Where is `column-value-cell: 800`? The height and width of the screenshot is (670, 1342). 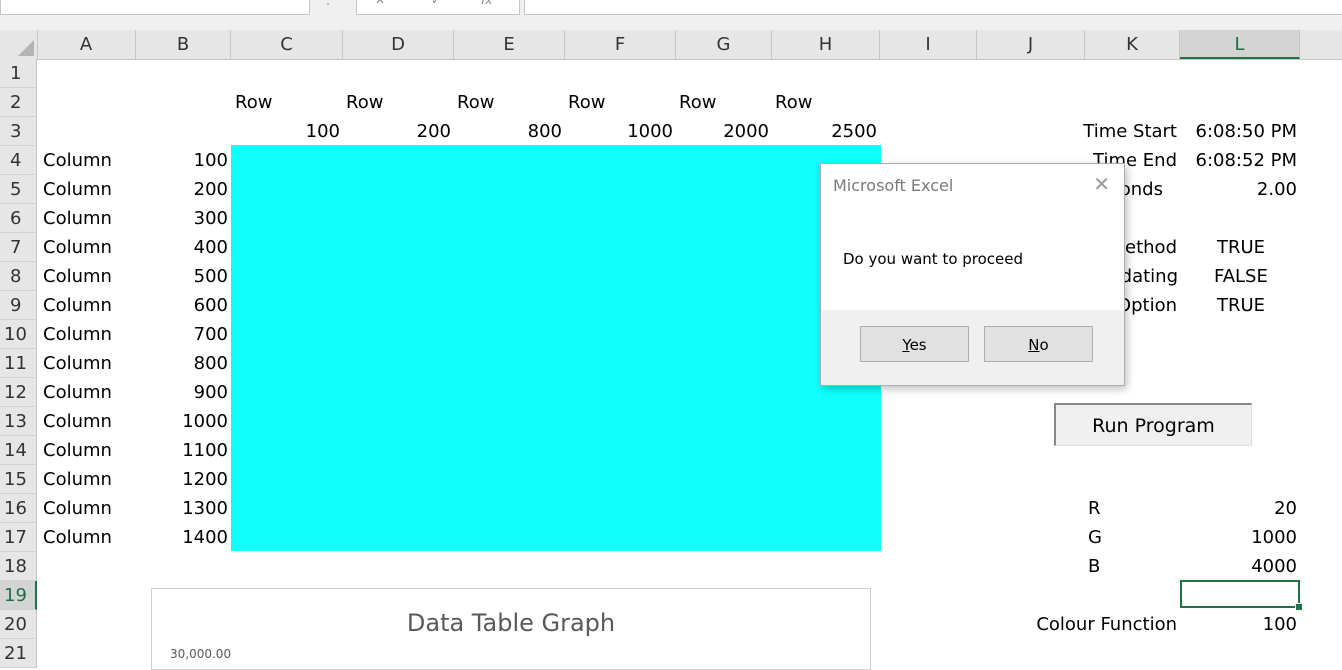 column-value-cell: 800 is located at coordinates (182, 363).